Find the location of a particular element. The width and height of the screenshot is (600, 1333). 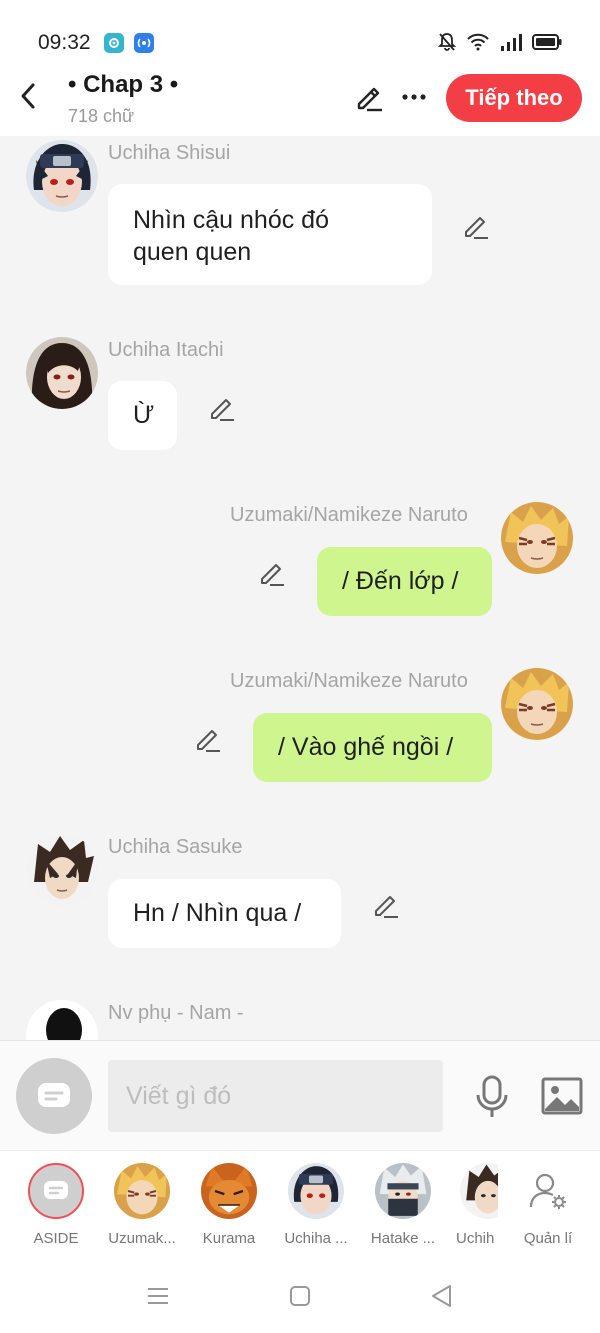

insert-image-button is located at coordinates (562, 1096).